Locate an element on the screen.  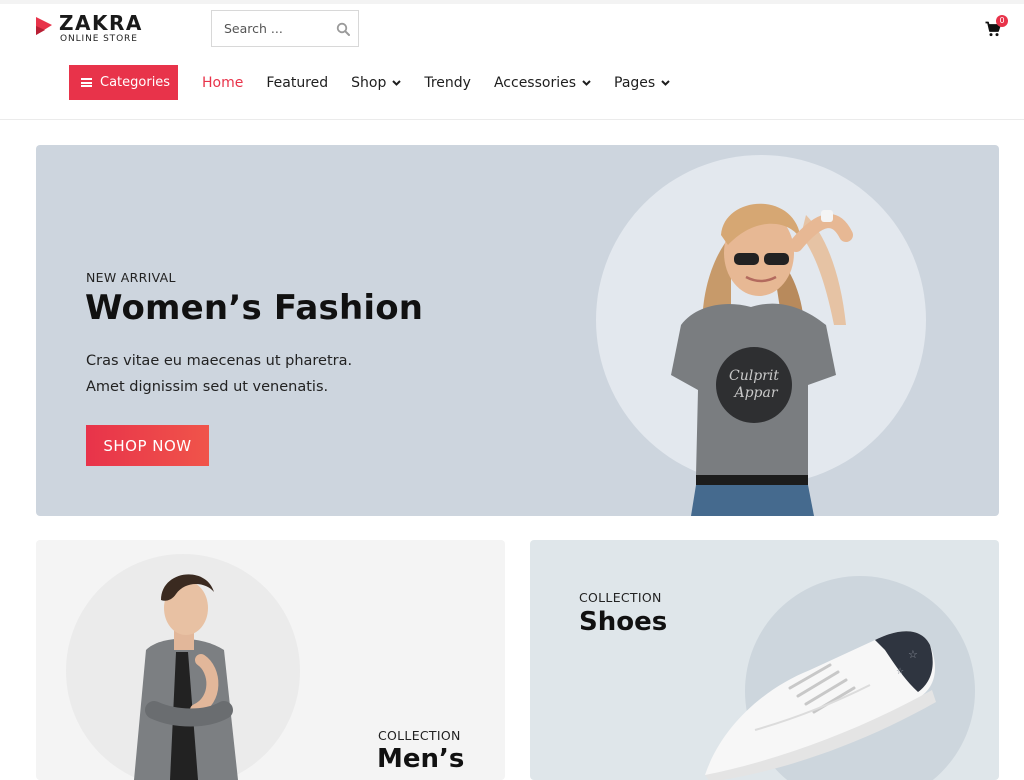
brand-name: ZAKRA is located at coordinates (101, 23).